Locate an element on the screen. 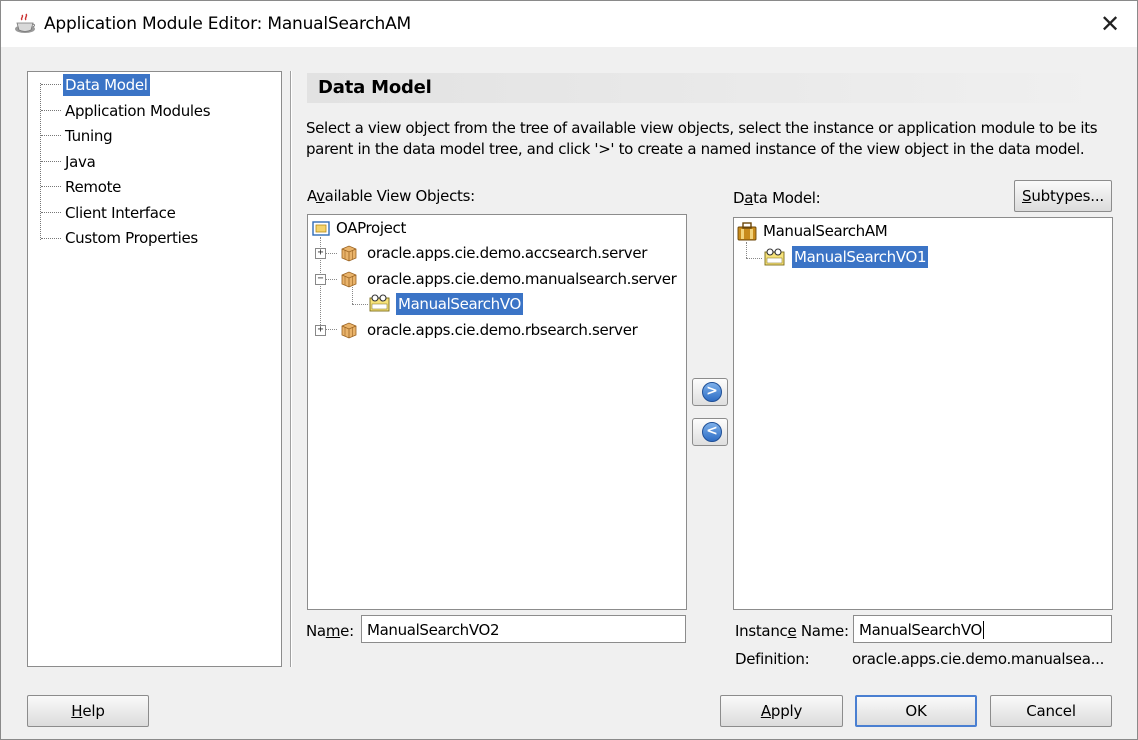 The image size is (1138, 740). chevron-left-icon: < is located at coordinates (712, 432).